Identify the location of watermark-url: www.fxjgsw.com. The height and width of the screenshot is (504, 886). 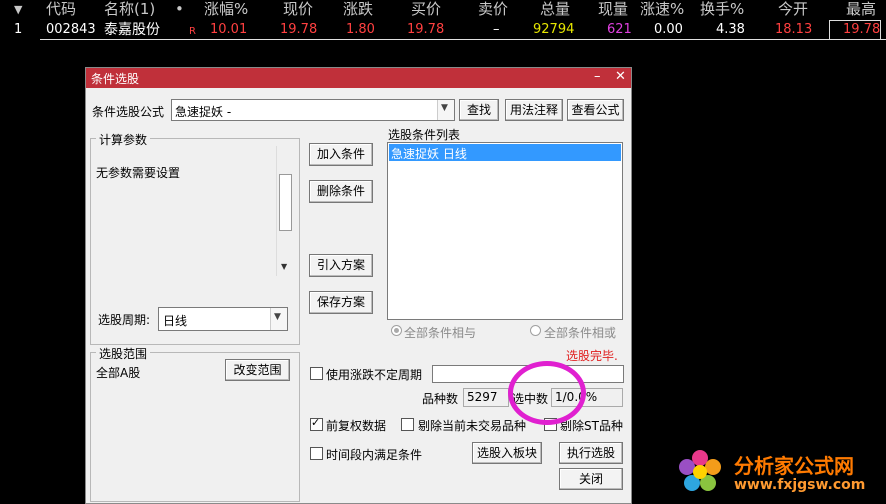
(800, 485).